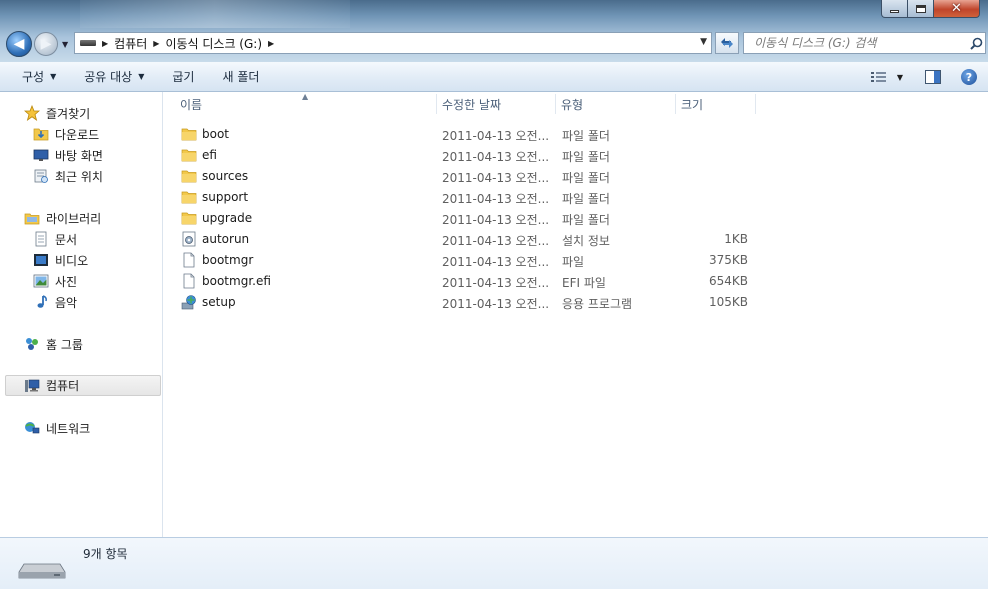  What do you see at coordinates (227, 218) in the screenshot?
I see `file-name: upgrade` at bounding box center [227, 218].